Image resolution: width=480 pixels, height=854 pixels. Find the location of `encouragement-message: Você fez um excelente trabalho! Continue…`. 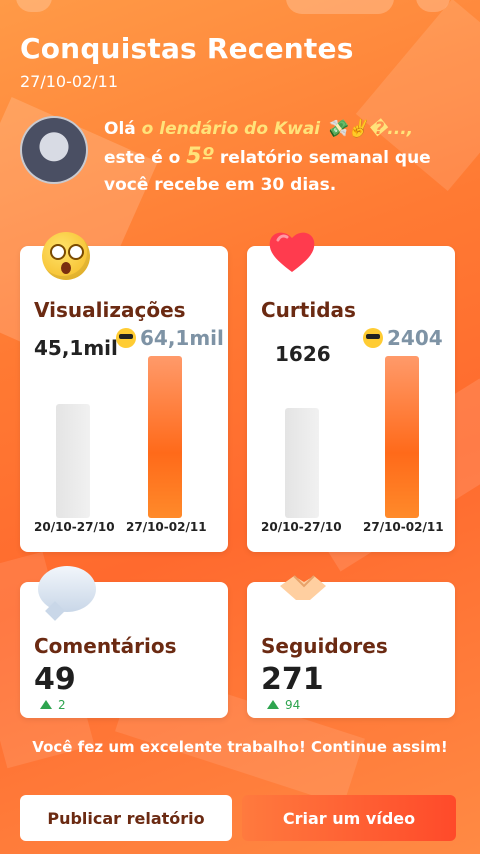

encouragement-message: Você fez um excelente trabalho! Continue… is located at coordinates (240, 747).